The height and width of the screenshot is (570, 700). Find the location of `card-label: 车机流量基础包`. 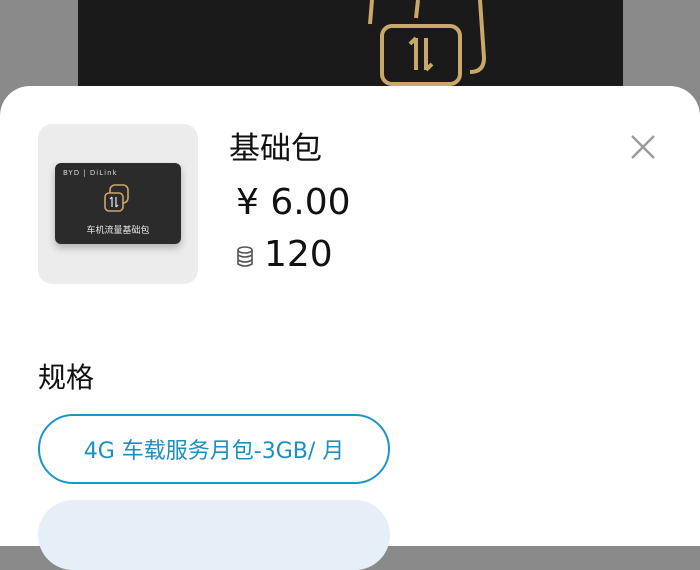

card-label: 车机流量基础包 is located at coordinates (118, 231).